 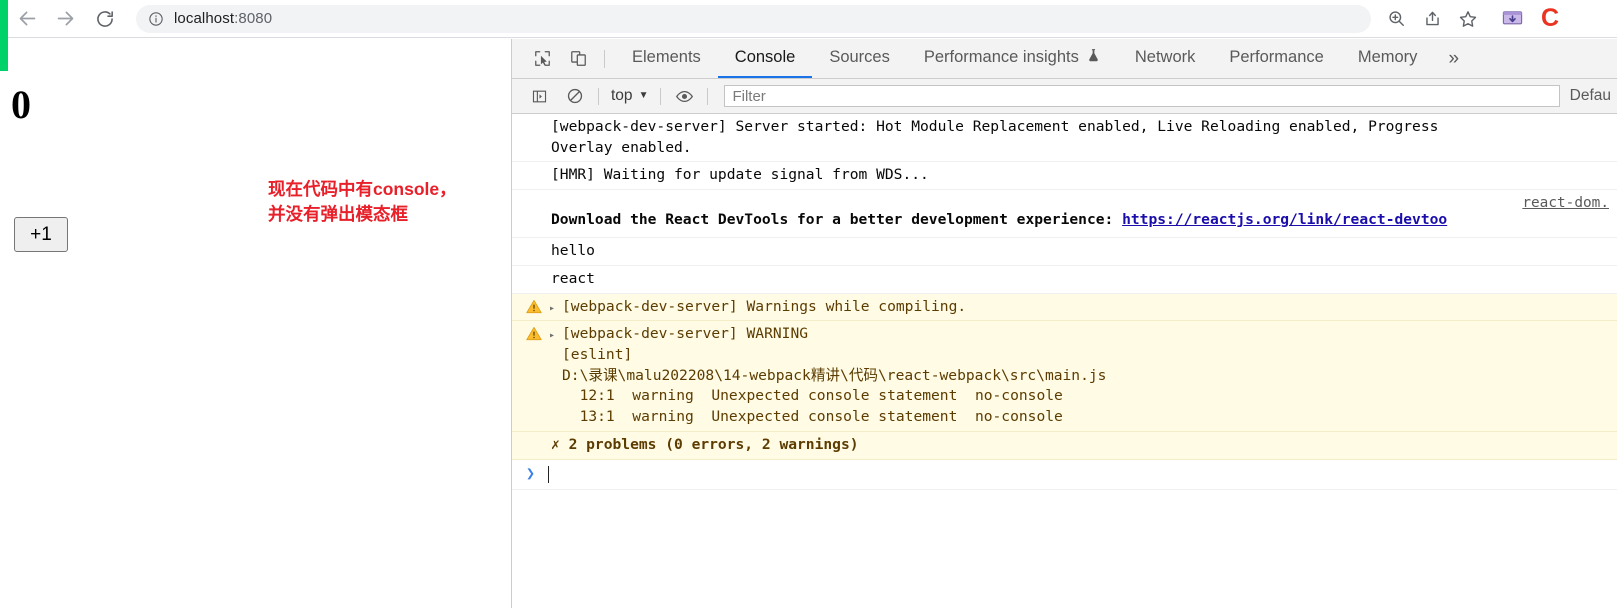 I want to click on toolbar-right-icons: C, so click(x=1467, y=19).